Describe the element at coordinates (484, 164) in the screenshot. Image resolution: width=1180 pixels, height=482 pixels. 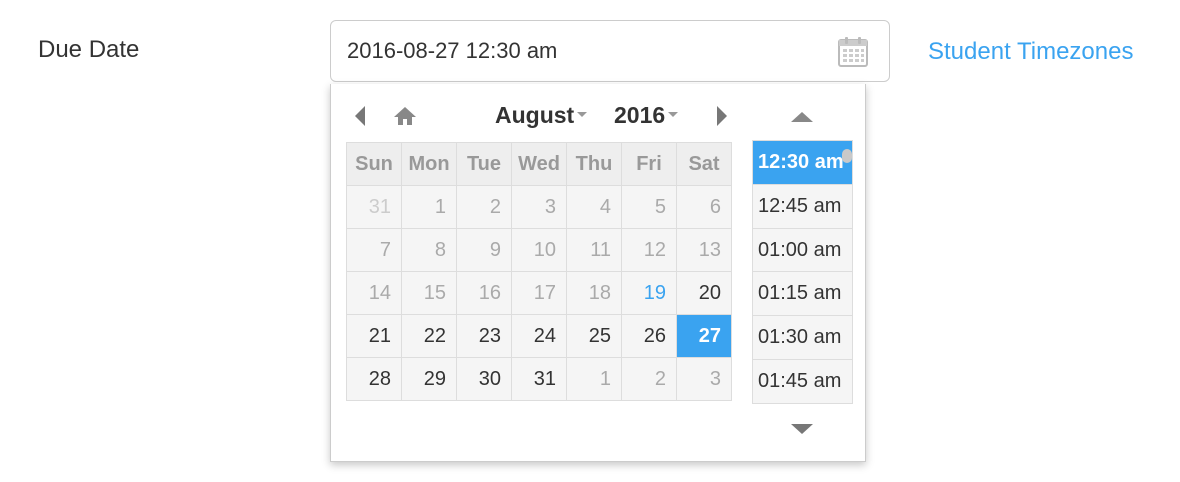
I see `weekday-header: Tue` at that location.